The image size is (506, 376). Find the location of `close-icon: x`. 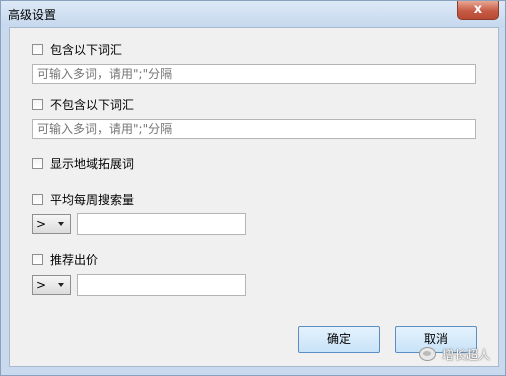

close-icon: x is located at coordinates (478, 9).